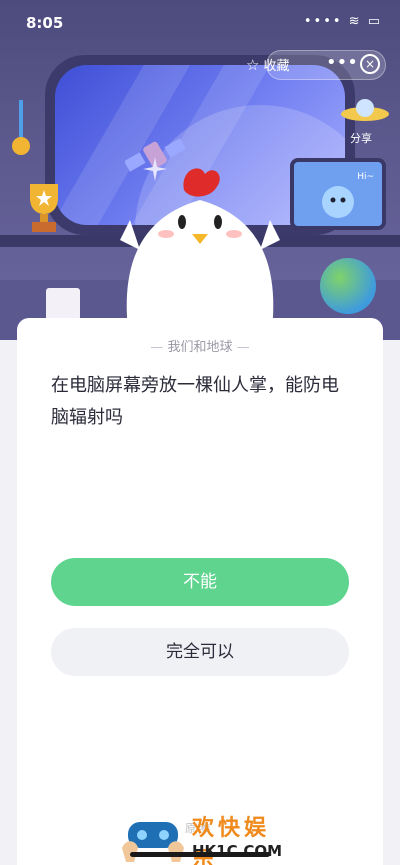  I want to click on star-icon: ☆, so click(253, 65).